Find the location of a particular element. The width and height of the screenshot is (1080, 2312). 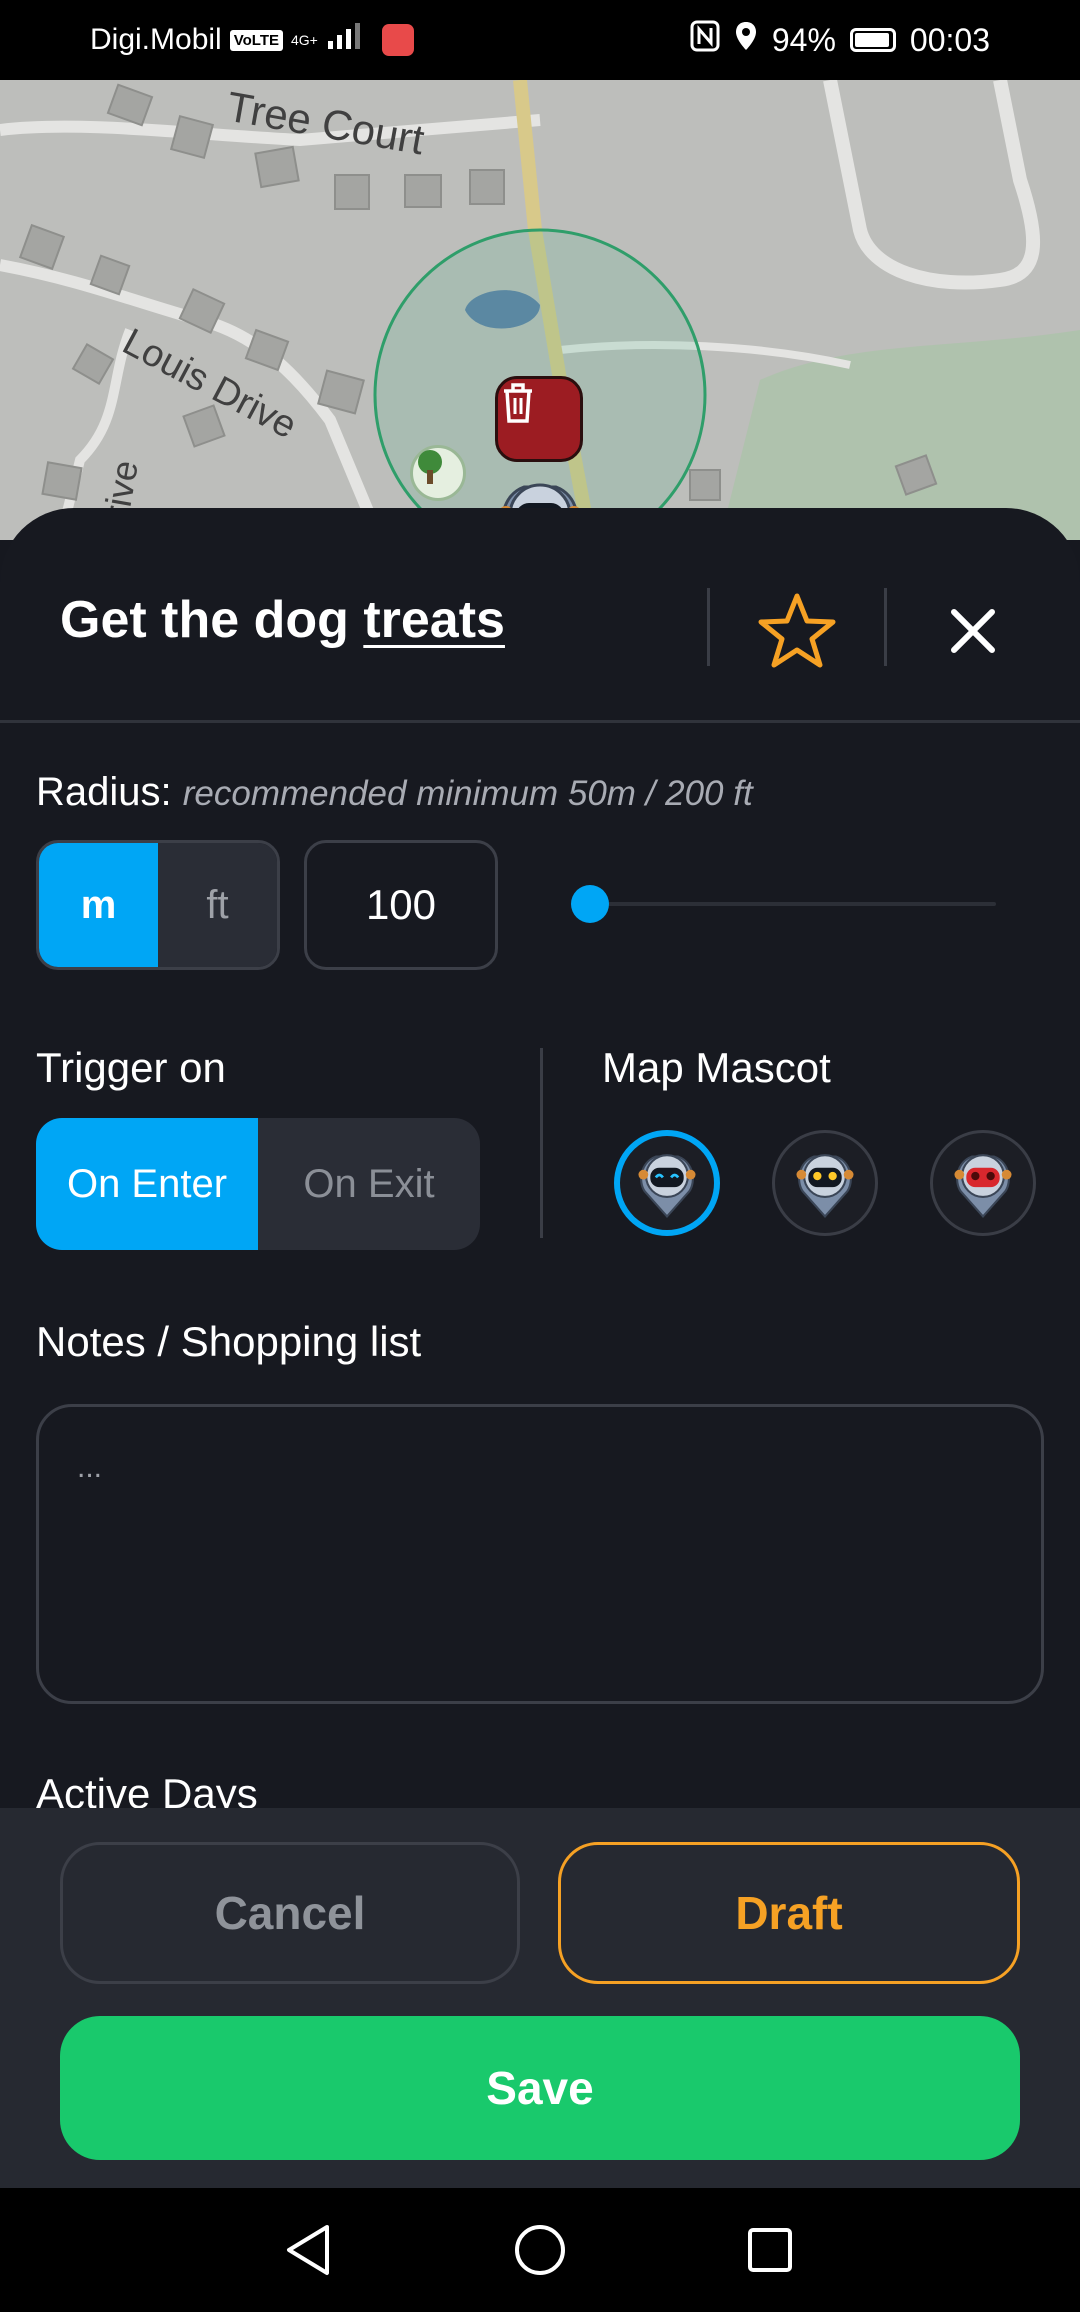

mascot-option-blue is located at coordinates (667, 1183).